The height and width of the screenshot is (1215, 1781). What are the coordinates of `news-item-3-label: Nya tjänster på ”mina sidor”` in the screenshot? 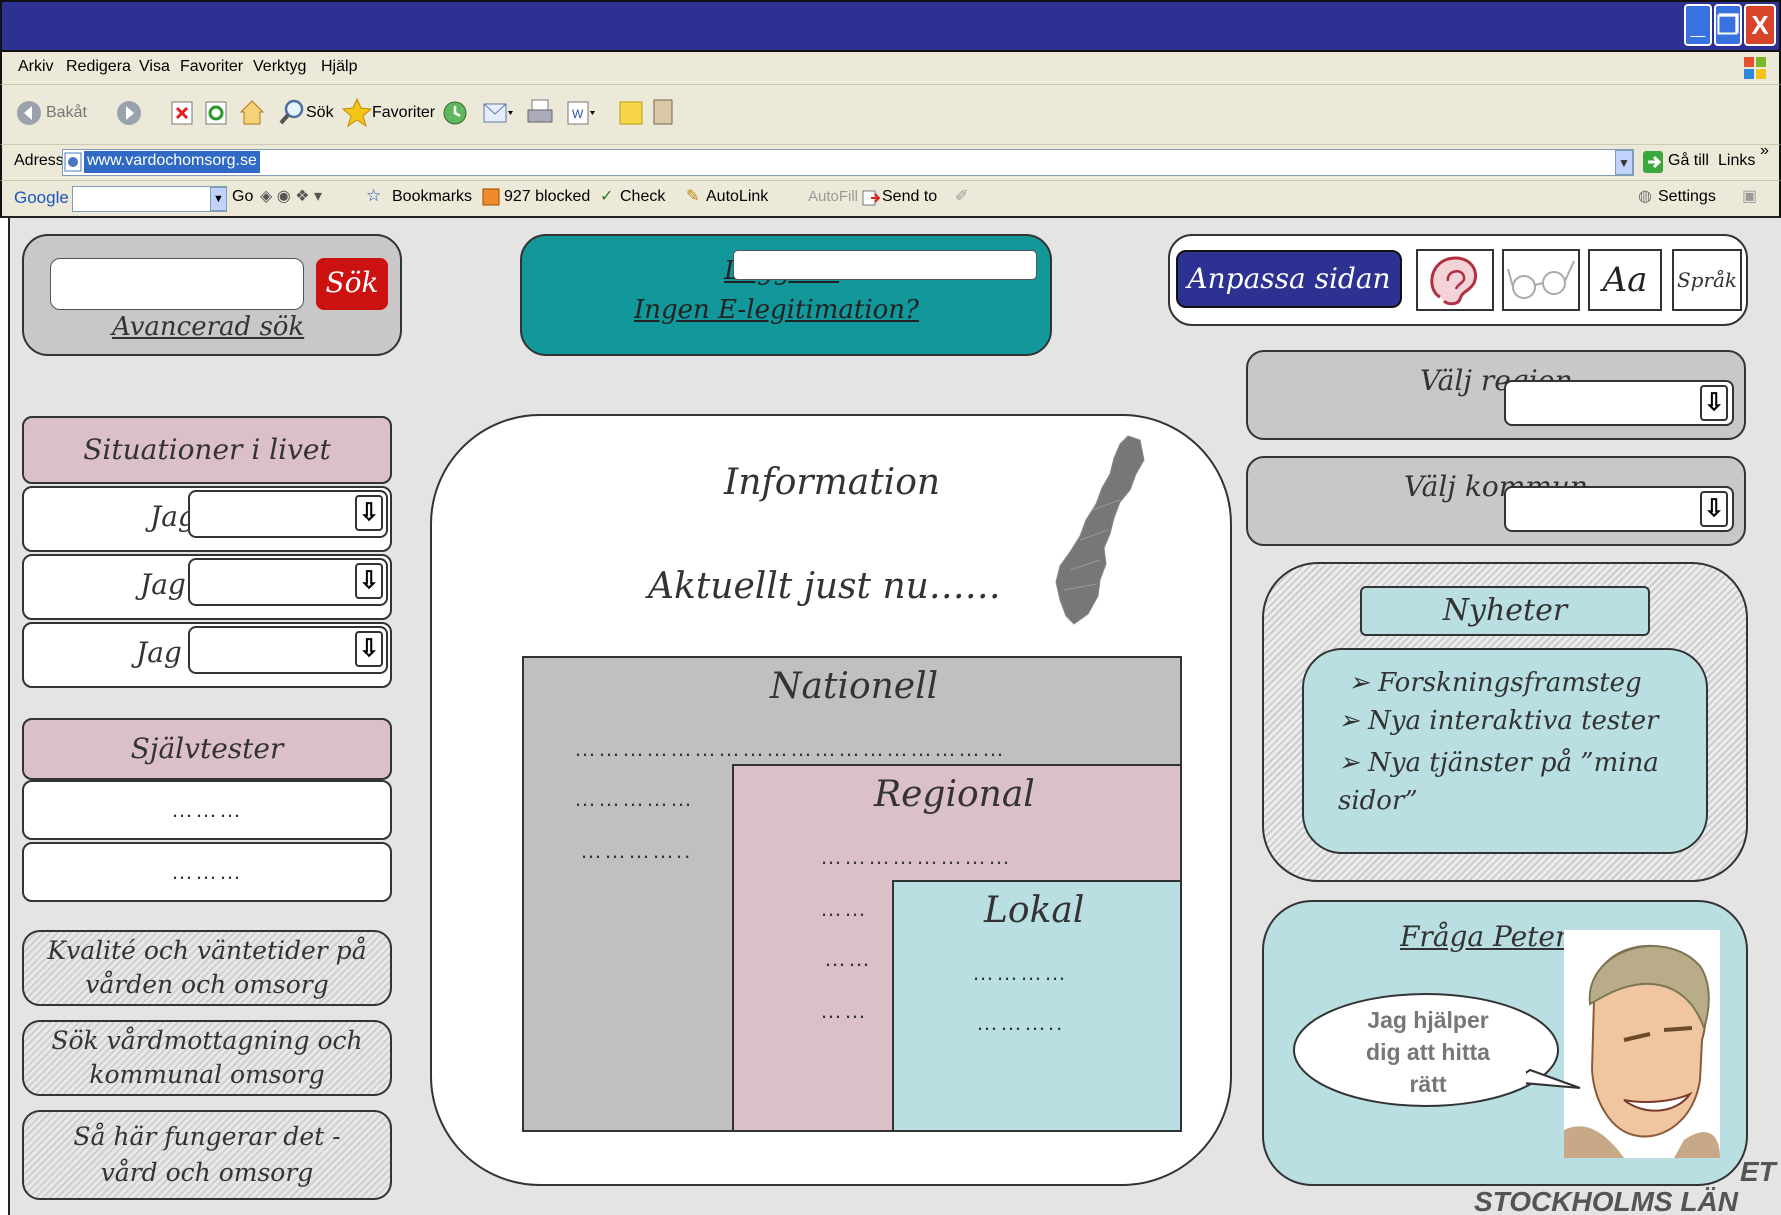 It's located at (1498, 782).